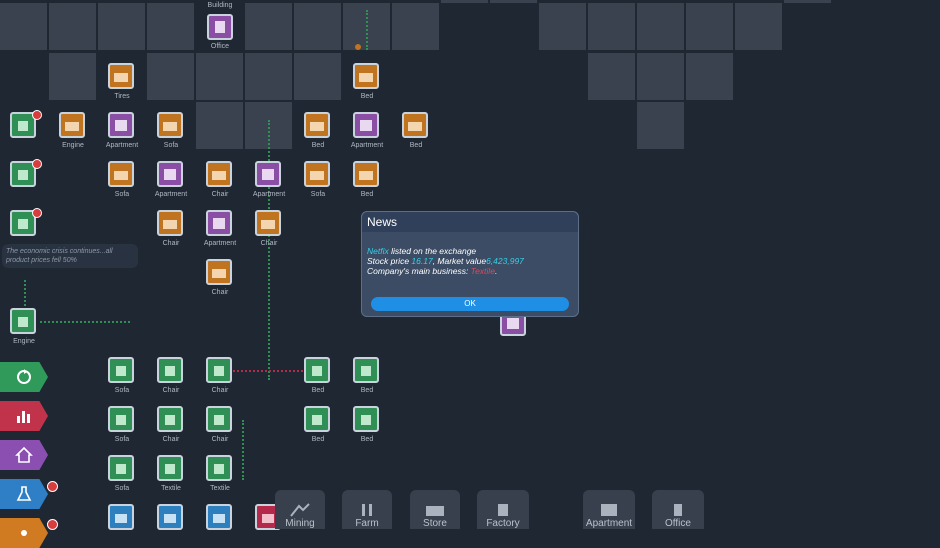 The height and width of the screenshot is (548, 940). What do you see at coordinates (85, 323) in the screenshot?
I see `road-connector` at bounding box center [85, 323].